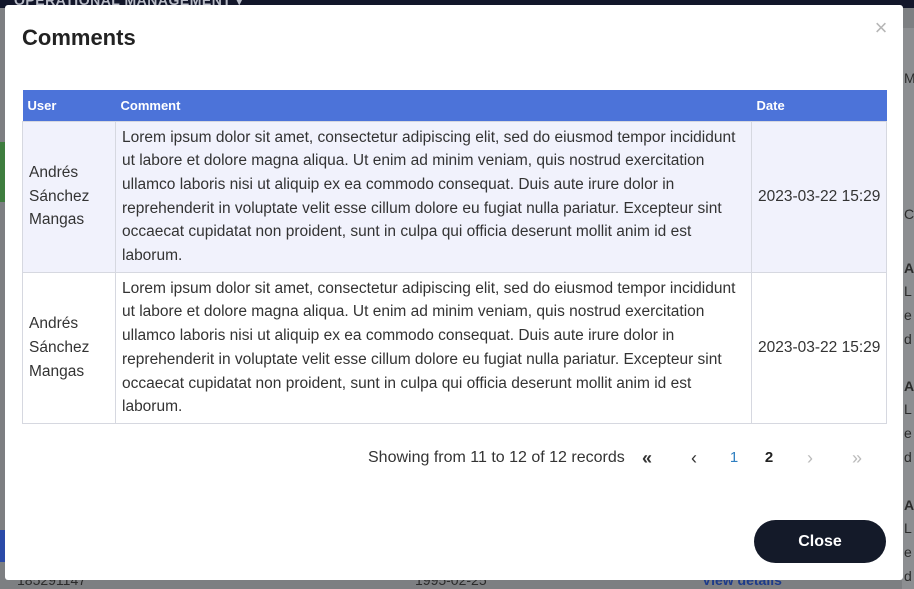 Image resolution: width=914 pixels, height=589 pixels. Describe the element at coordinates (79, 37) in the screenshot. I see `modal-title: Comments` at that location.